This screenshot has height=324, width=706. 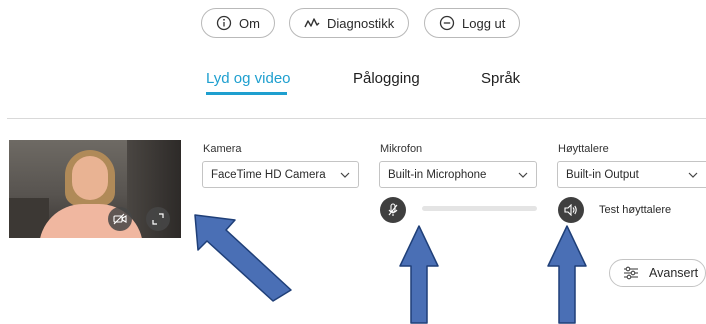 What do you see at coordinates (243, 258) in the screenshot?
I see `annotation-arrow-camera` at bounding box center [243, 258].